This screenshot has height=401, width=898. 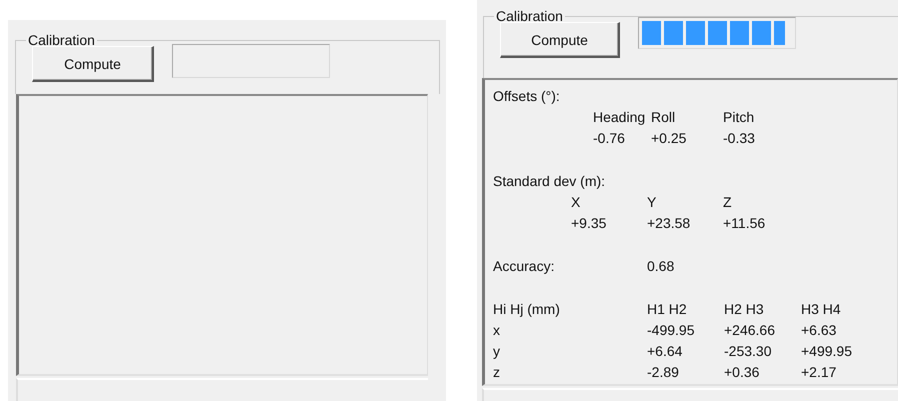 What do you see at coordinates (527, 309) in the screenshot?
I see `section-label: Hi Hj (mm)` at bounding box center [527, 309].